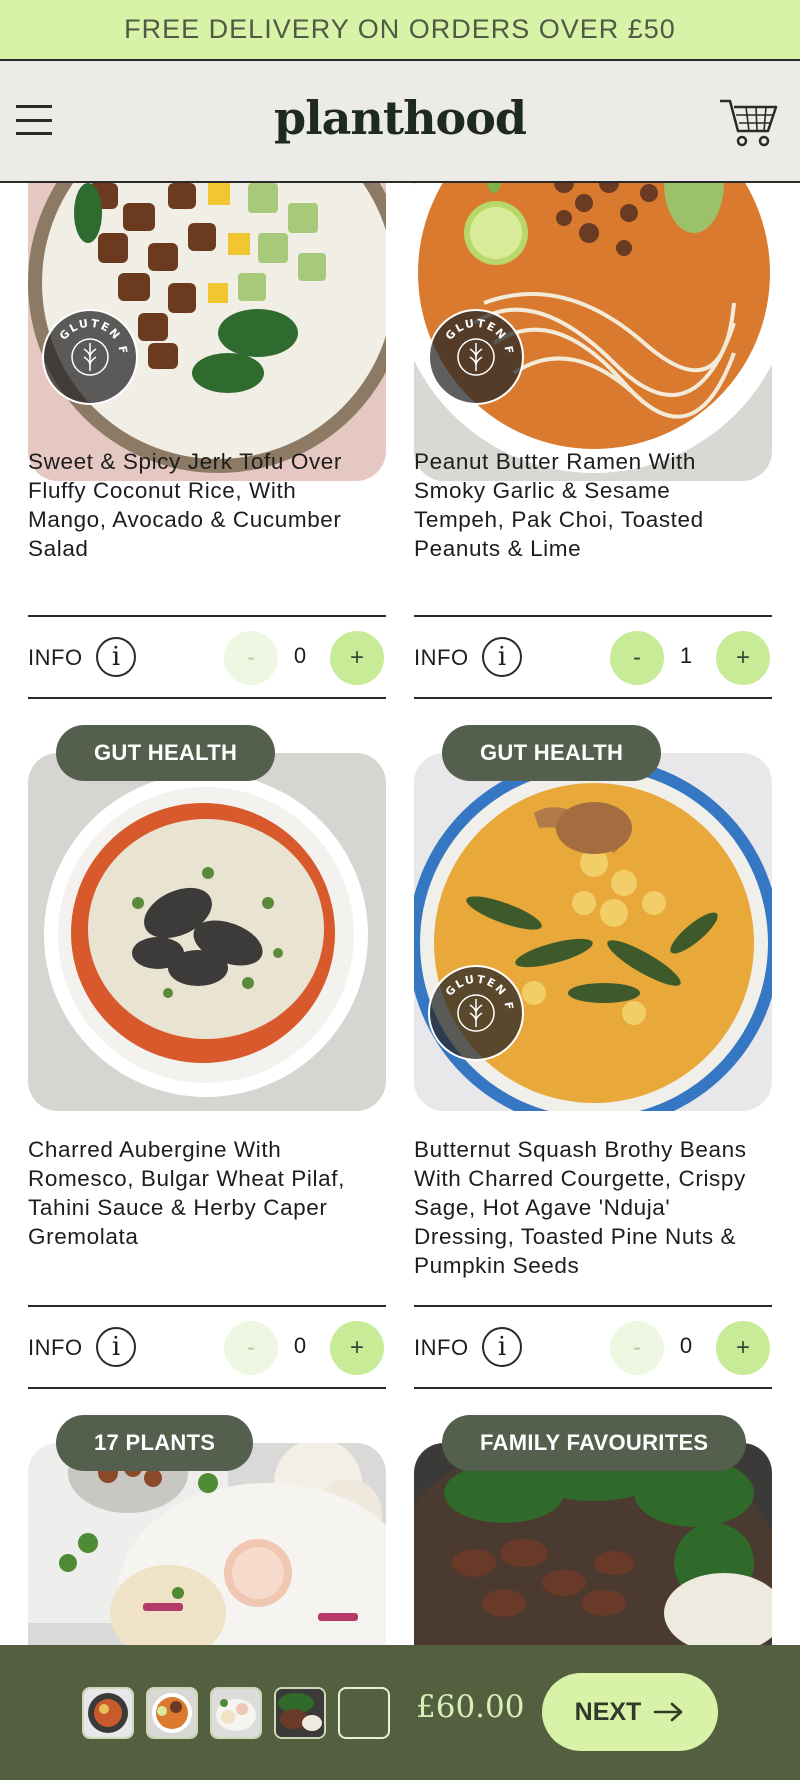  I want to click on promo-text: FREE DELIVERY ON ORDERS OVER £50, so click(400, 29).